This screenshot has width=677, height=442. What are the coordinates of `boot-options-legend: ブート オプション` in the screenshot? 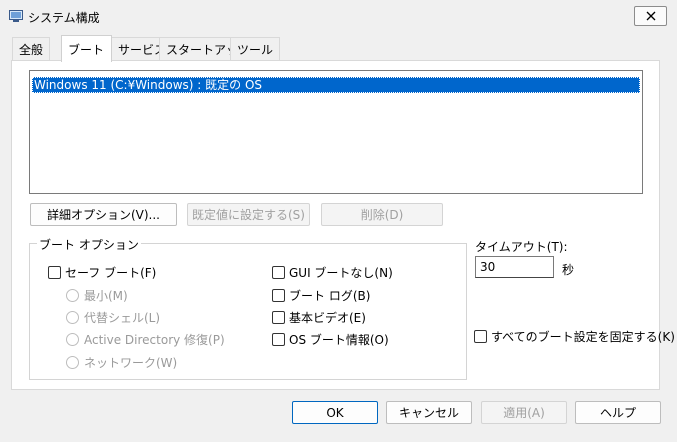 It's located at (89, 244).